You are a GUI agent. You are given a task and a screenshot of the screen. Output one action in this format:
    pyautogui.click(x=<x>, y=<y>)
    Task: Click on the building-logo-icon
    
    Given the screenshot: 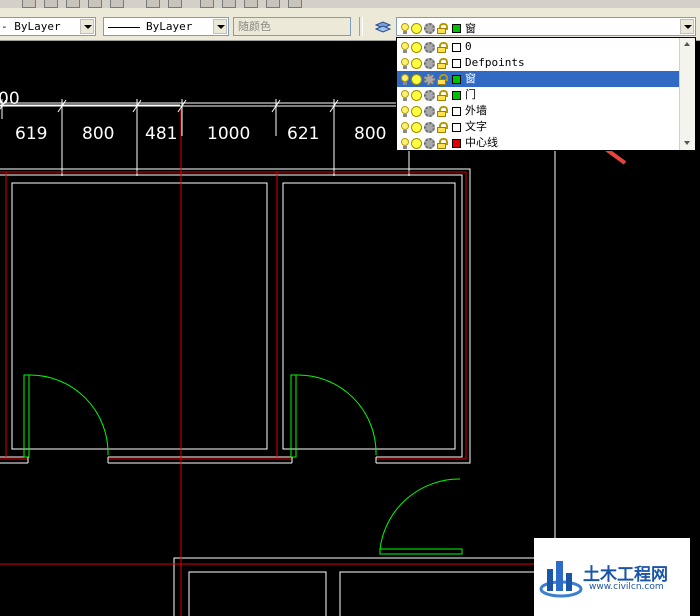 What is the action you would take?
    pyautogui.click(x=561, y=579)
    